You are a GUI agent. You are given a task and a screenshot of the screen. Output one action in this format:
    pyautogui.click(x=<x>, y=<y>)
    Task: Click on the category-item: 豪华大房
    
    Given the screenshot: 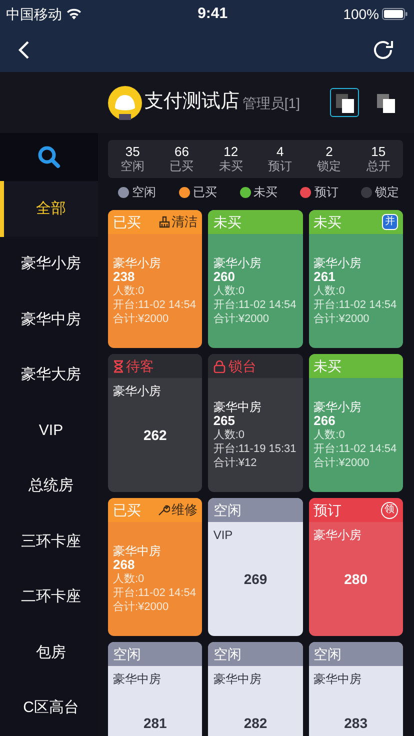 What is the action you would take?
    pyautogui.click(x=49, y=375)
    